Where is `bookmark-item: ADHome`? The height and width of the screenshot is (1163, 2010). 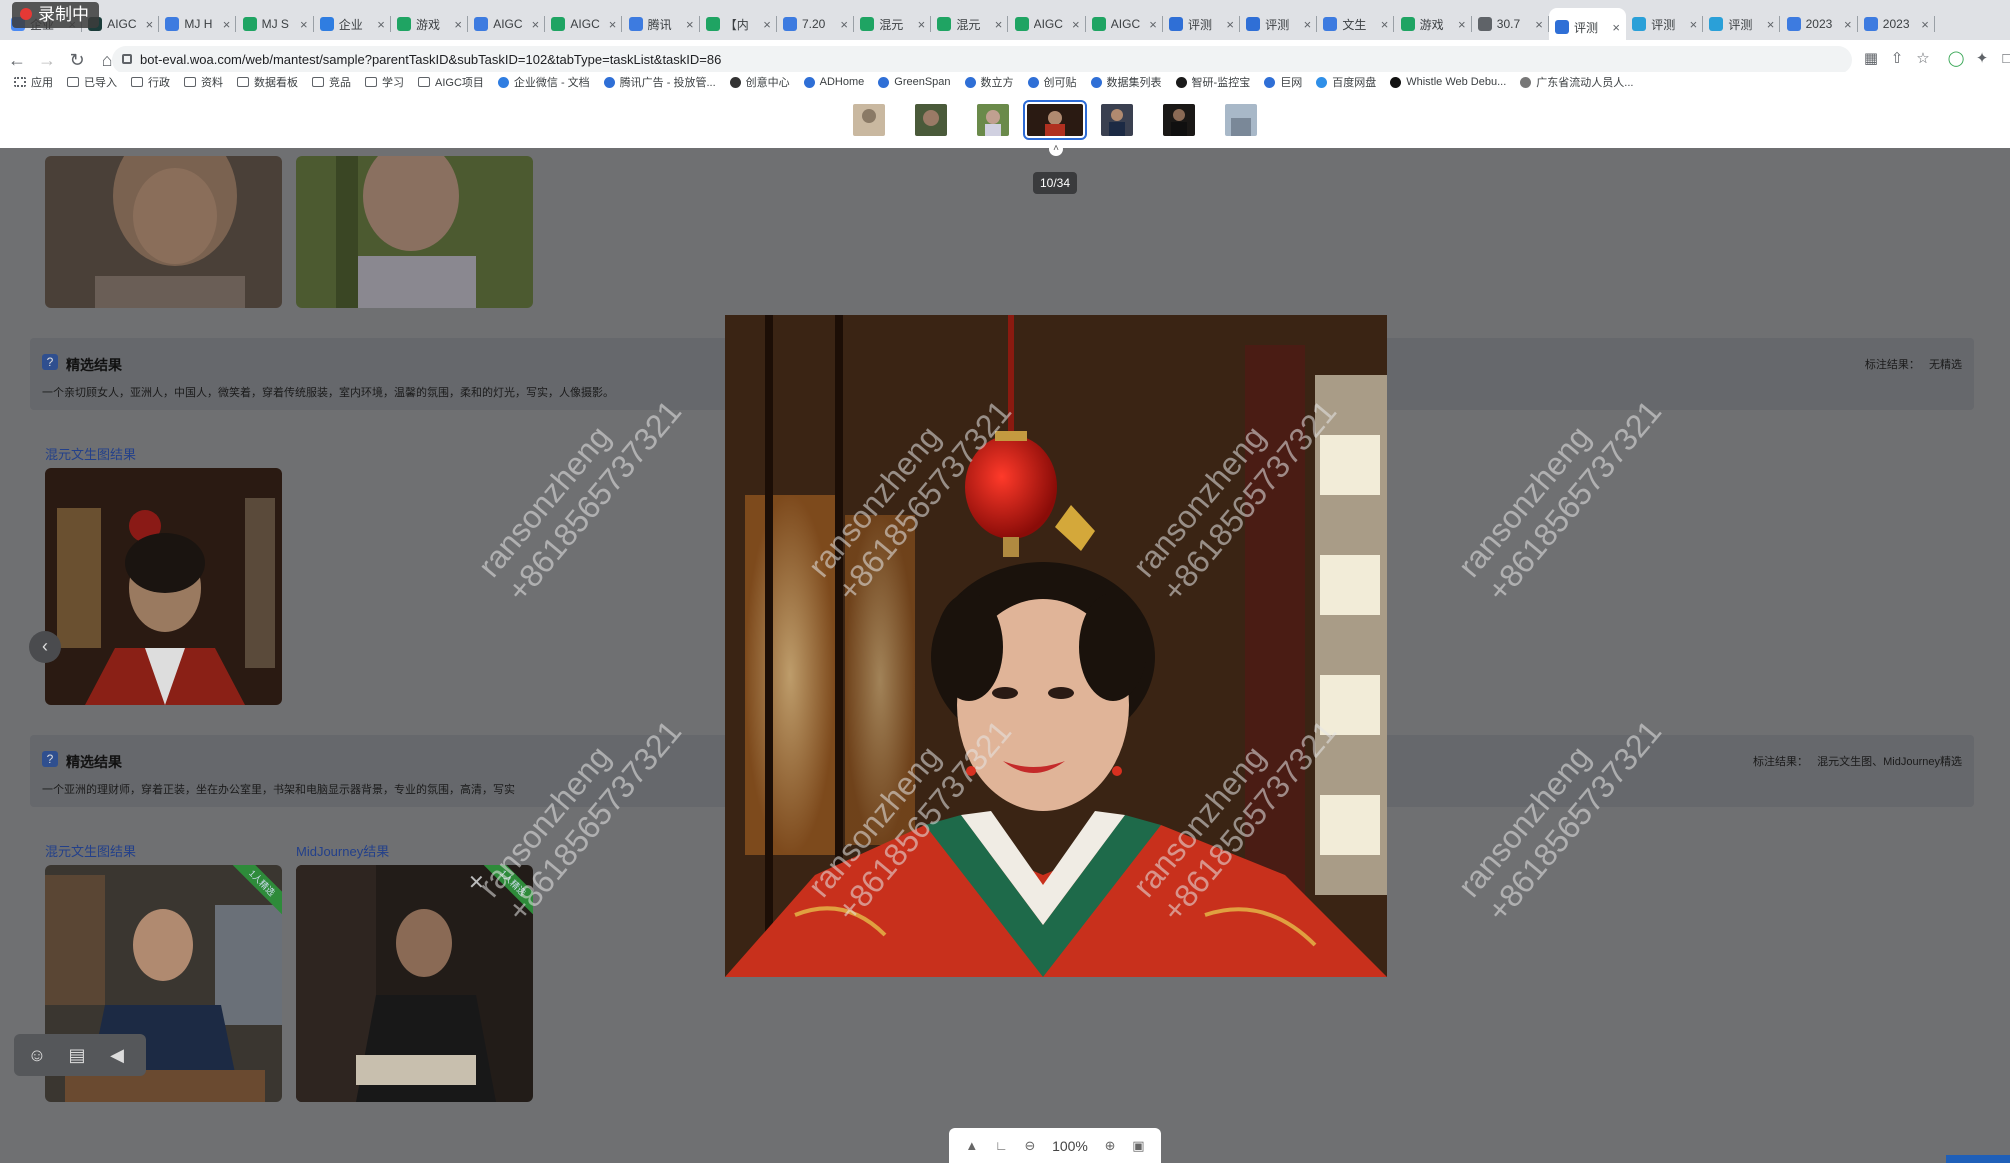
bookmark-item: ADHome is located at coordinates (833, 82).